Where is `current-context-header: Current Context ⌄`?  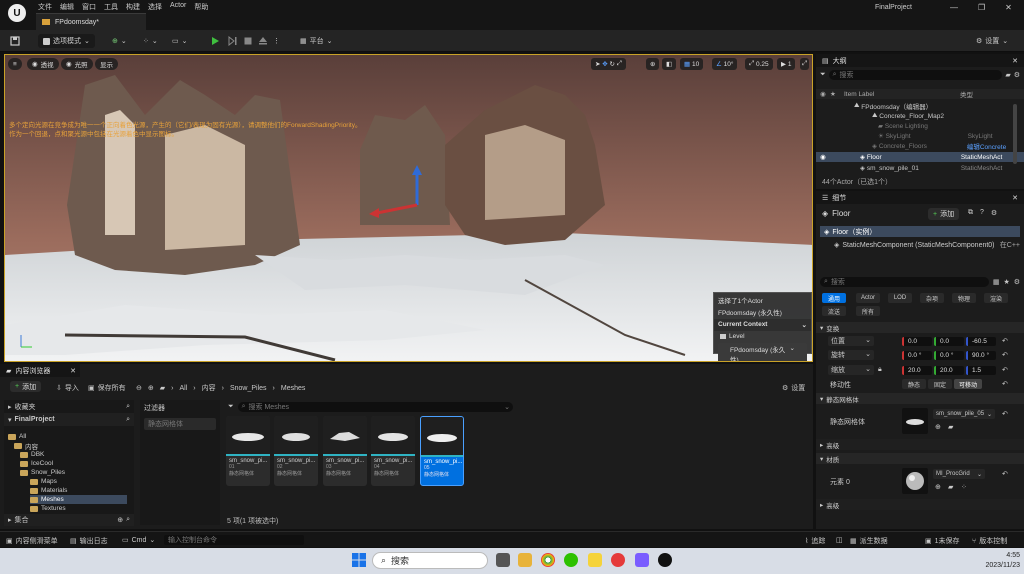
current-context-header: Current Context ⌄ is located at coordinates (762, 325).